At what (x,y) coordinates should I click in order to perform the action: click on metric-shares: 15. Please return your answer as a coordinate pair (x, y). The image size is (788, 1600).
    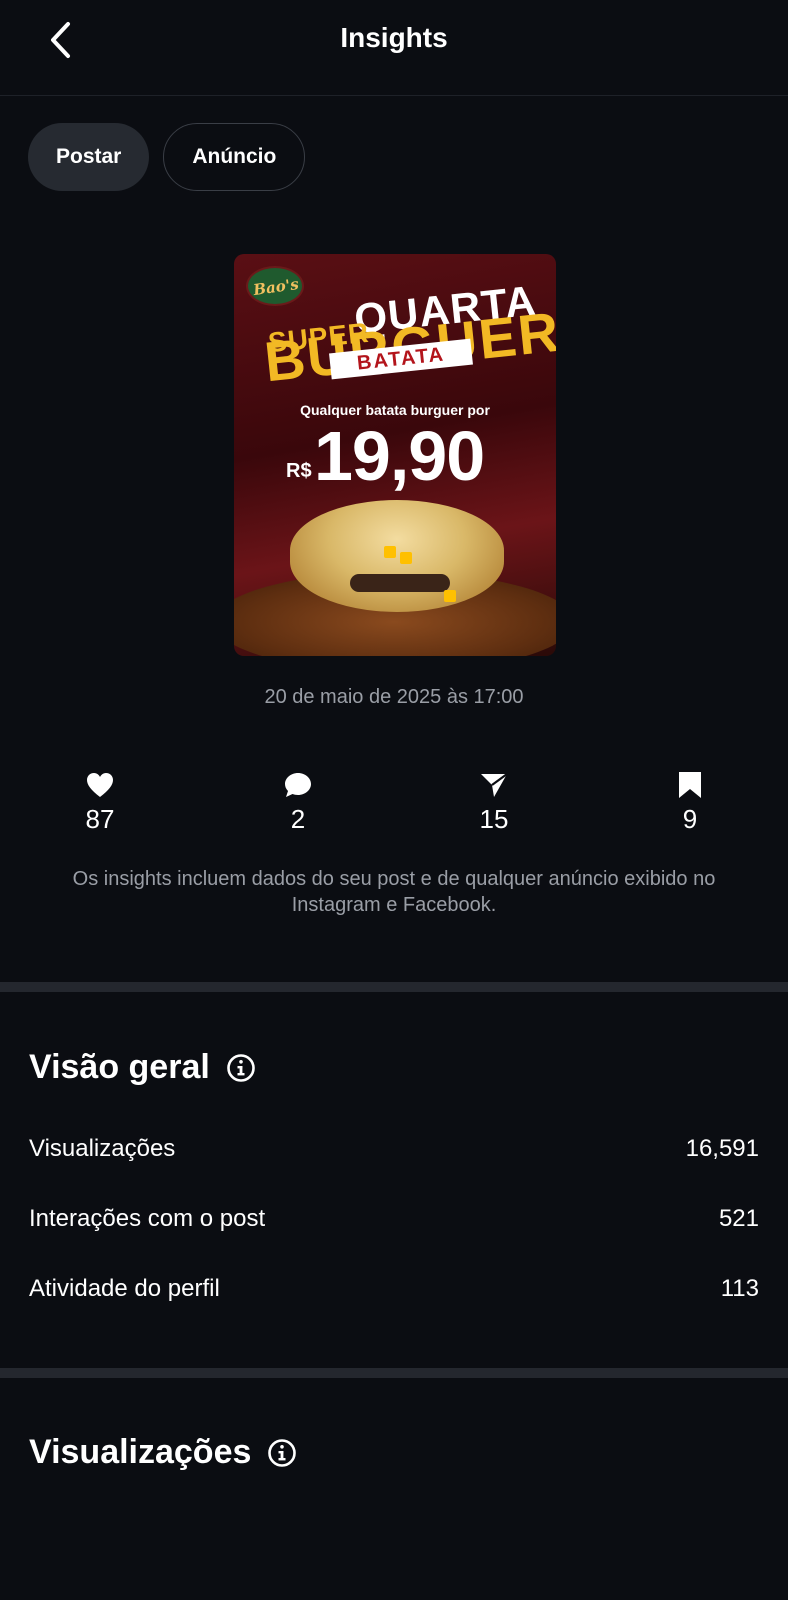
    Looking at the image, I should click on (494, 802).